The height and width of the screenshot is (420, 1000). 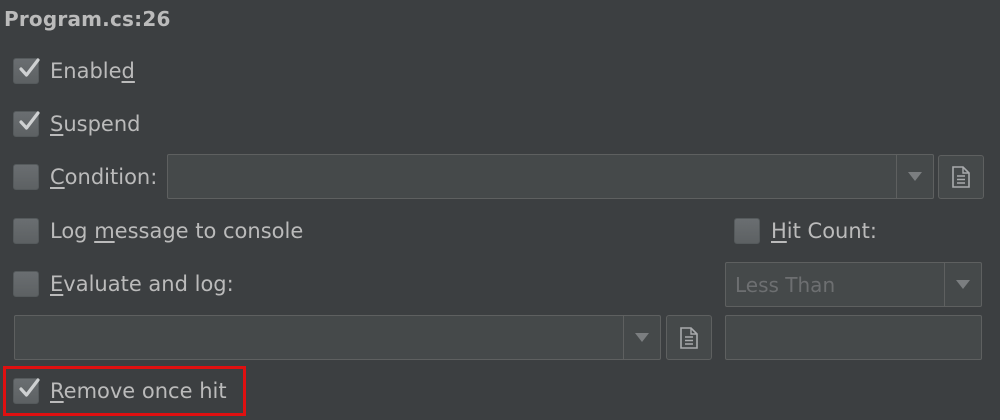 I want to click on condition-expression-button, so click(x=961, y=177).